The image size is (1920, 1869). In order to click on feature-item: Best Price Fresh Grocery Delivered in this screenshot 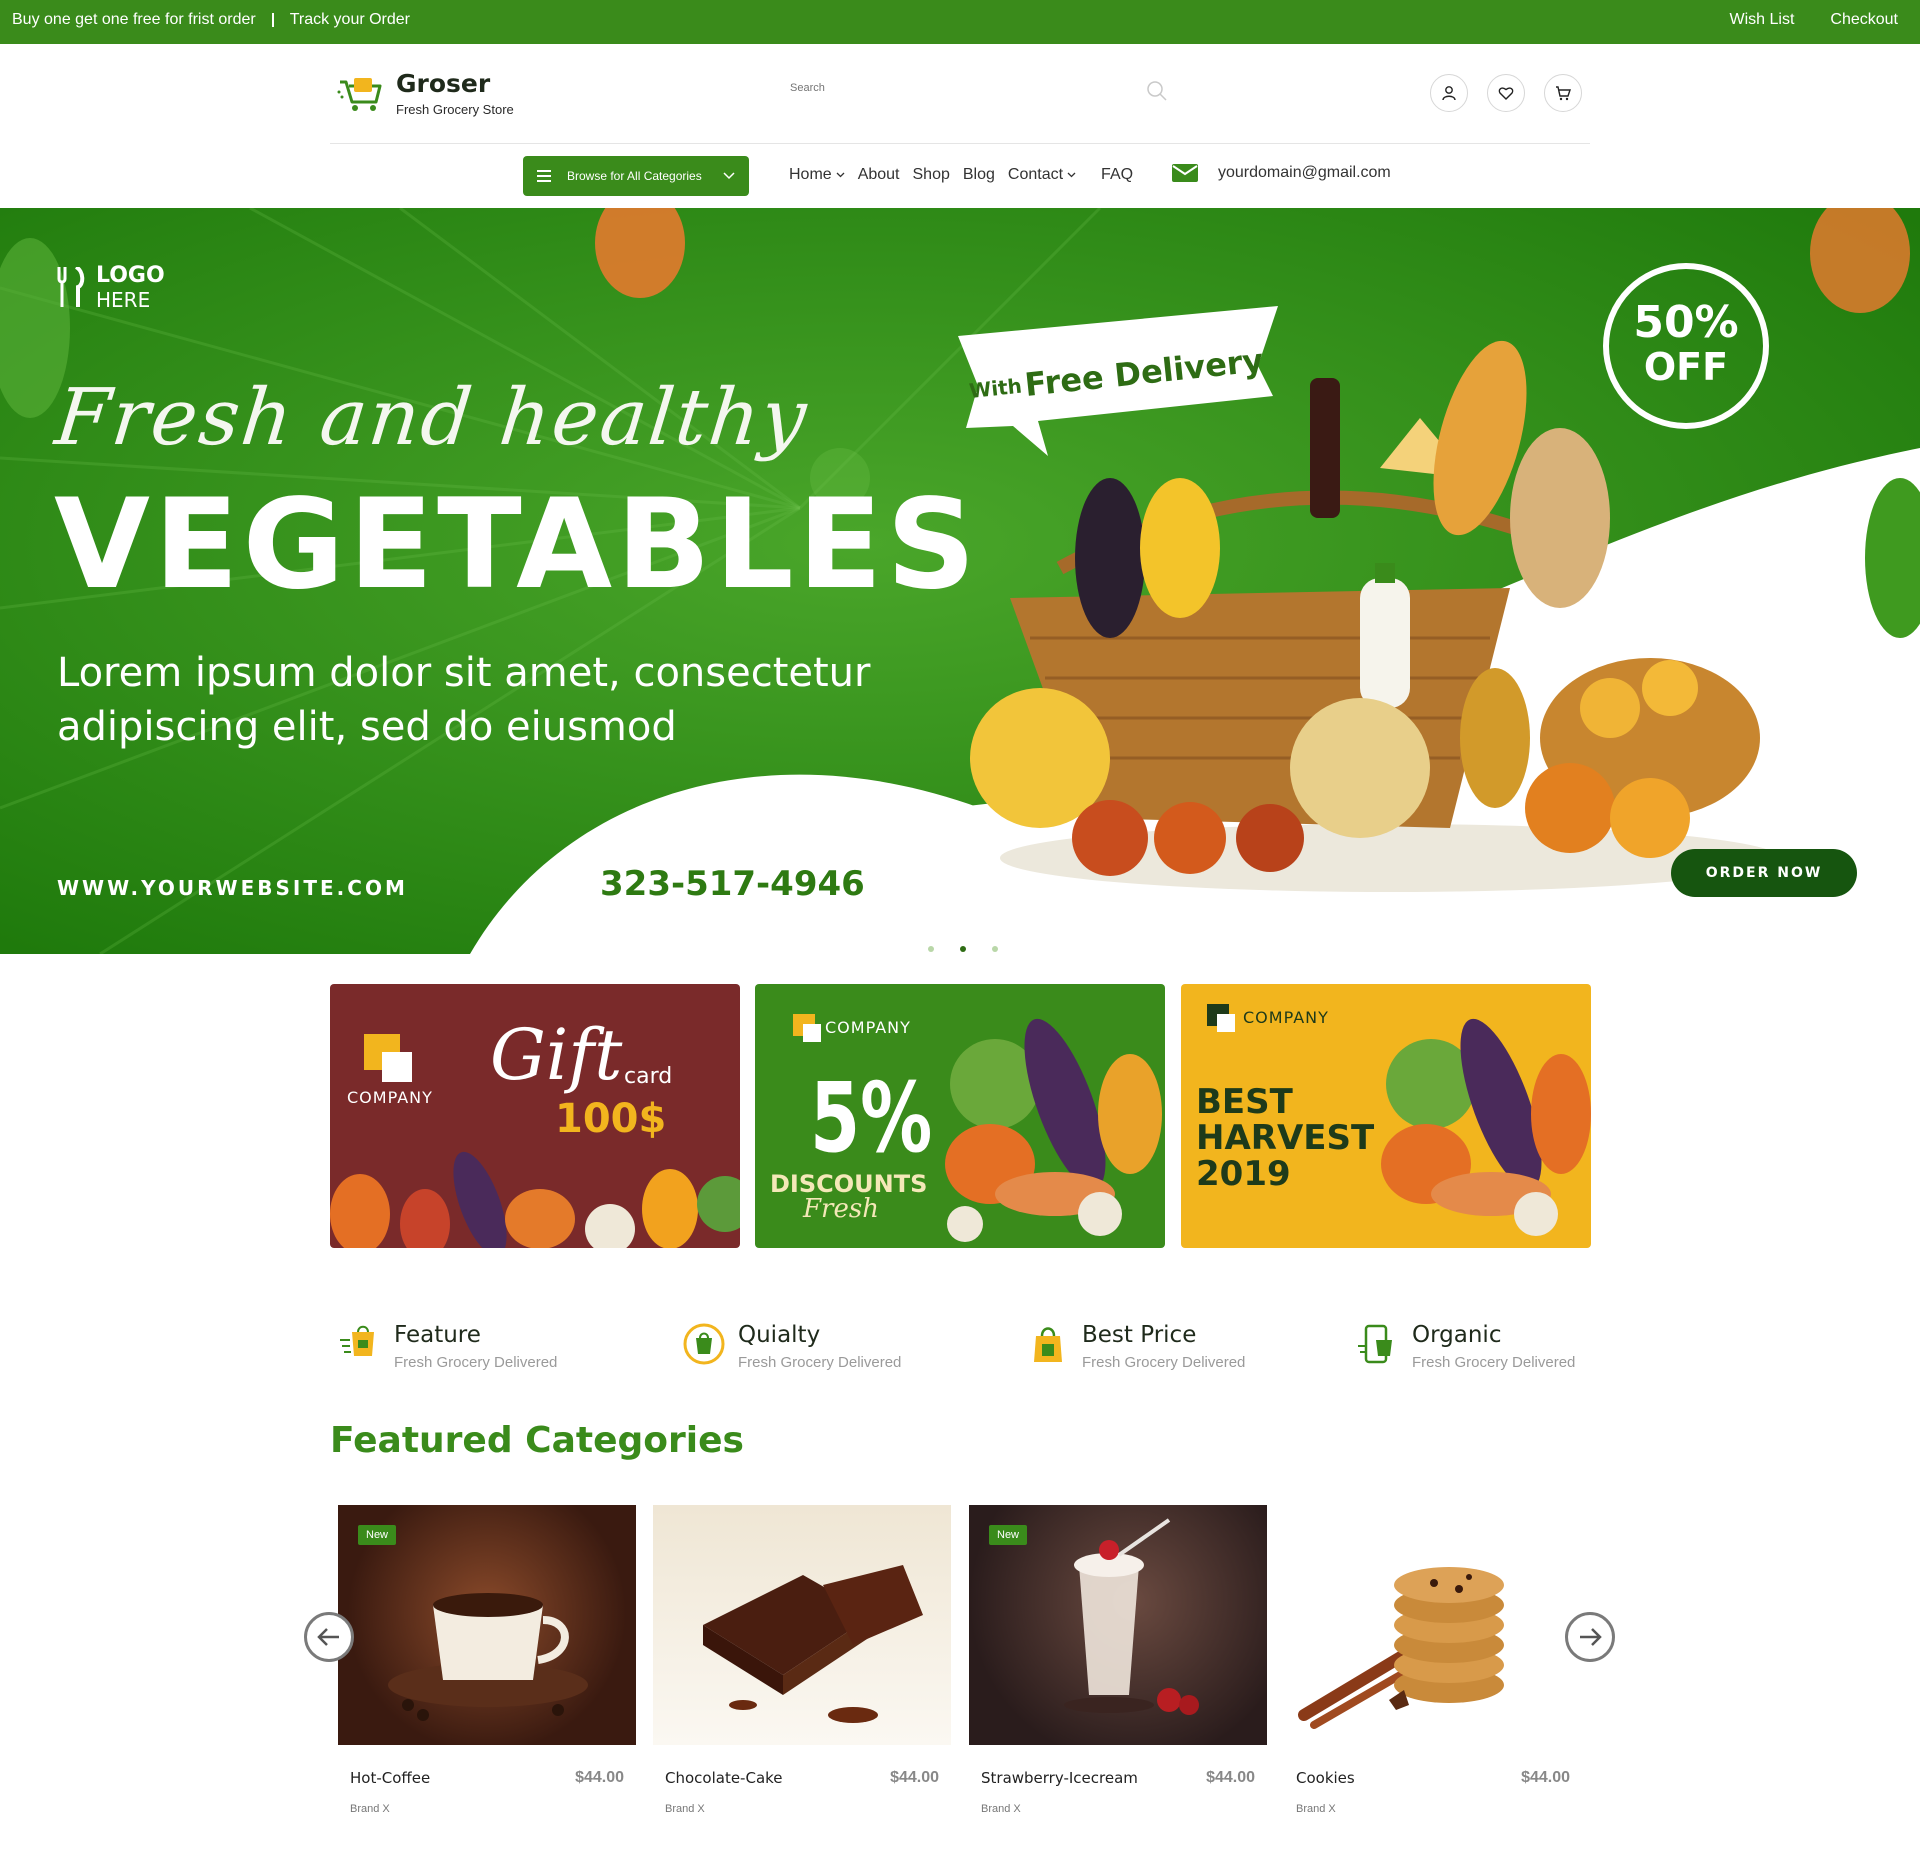, I will do `click(1135, 1346)`.